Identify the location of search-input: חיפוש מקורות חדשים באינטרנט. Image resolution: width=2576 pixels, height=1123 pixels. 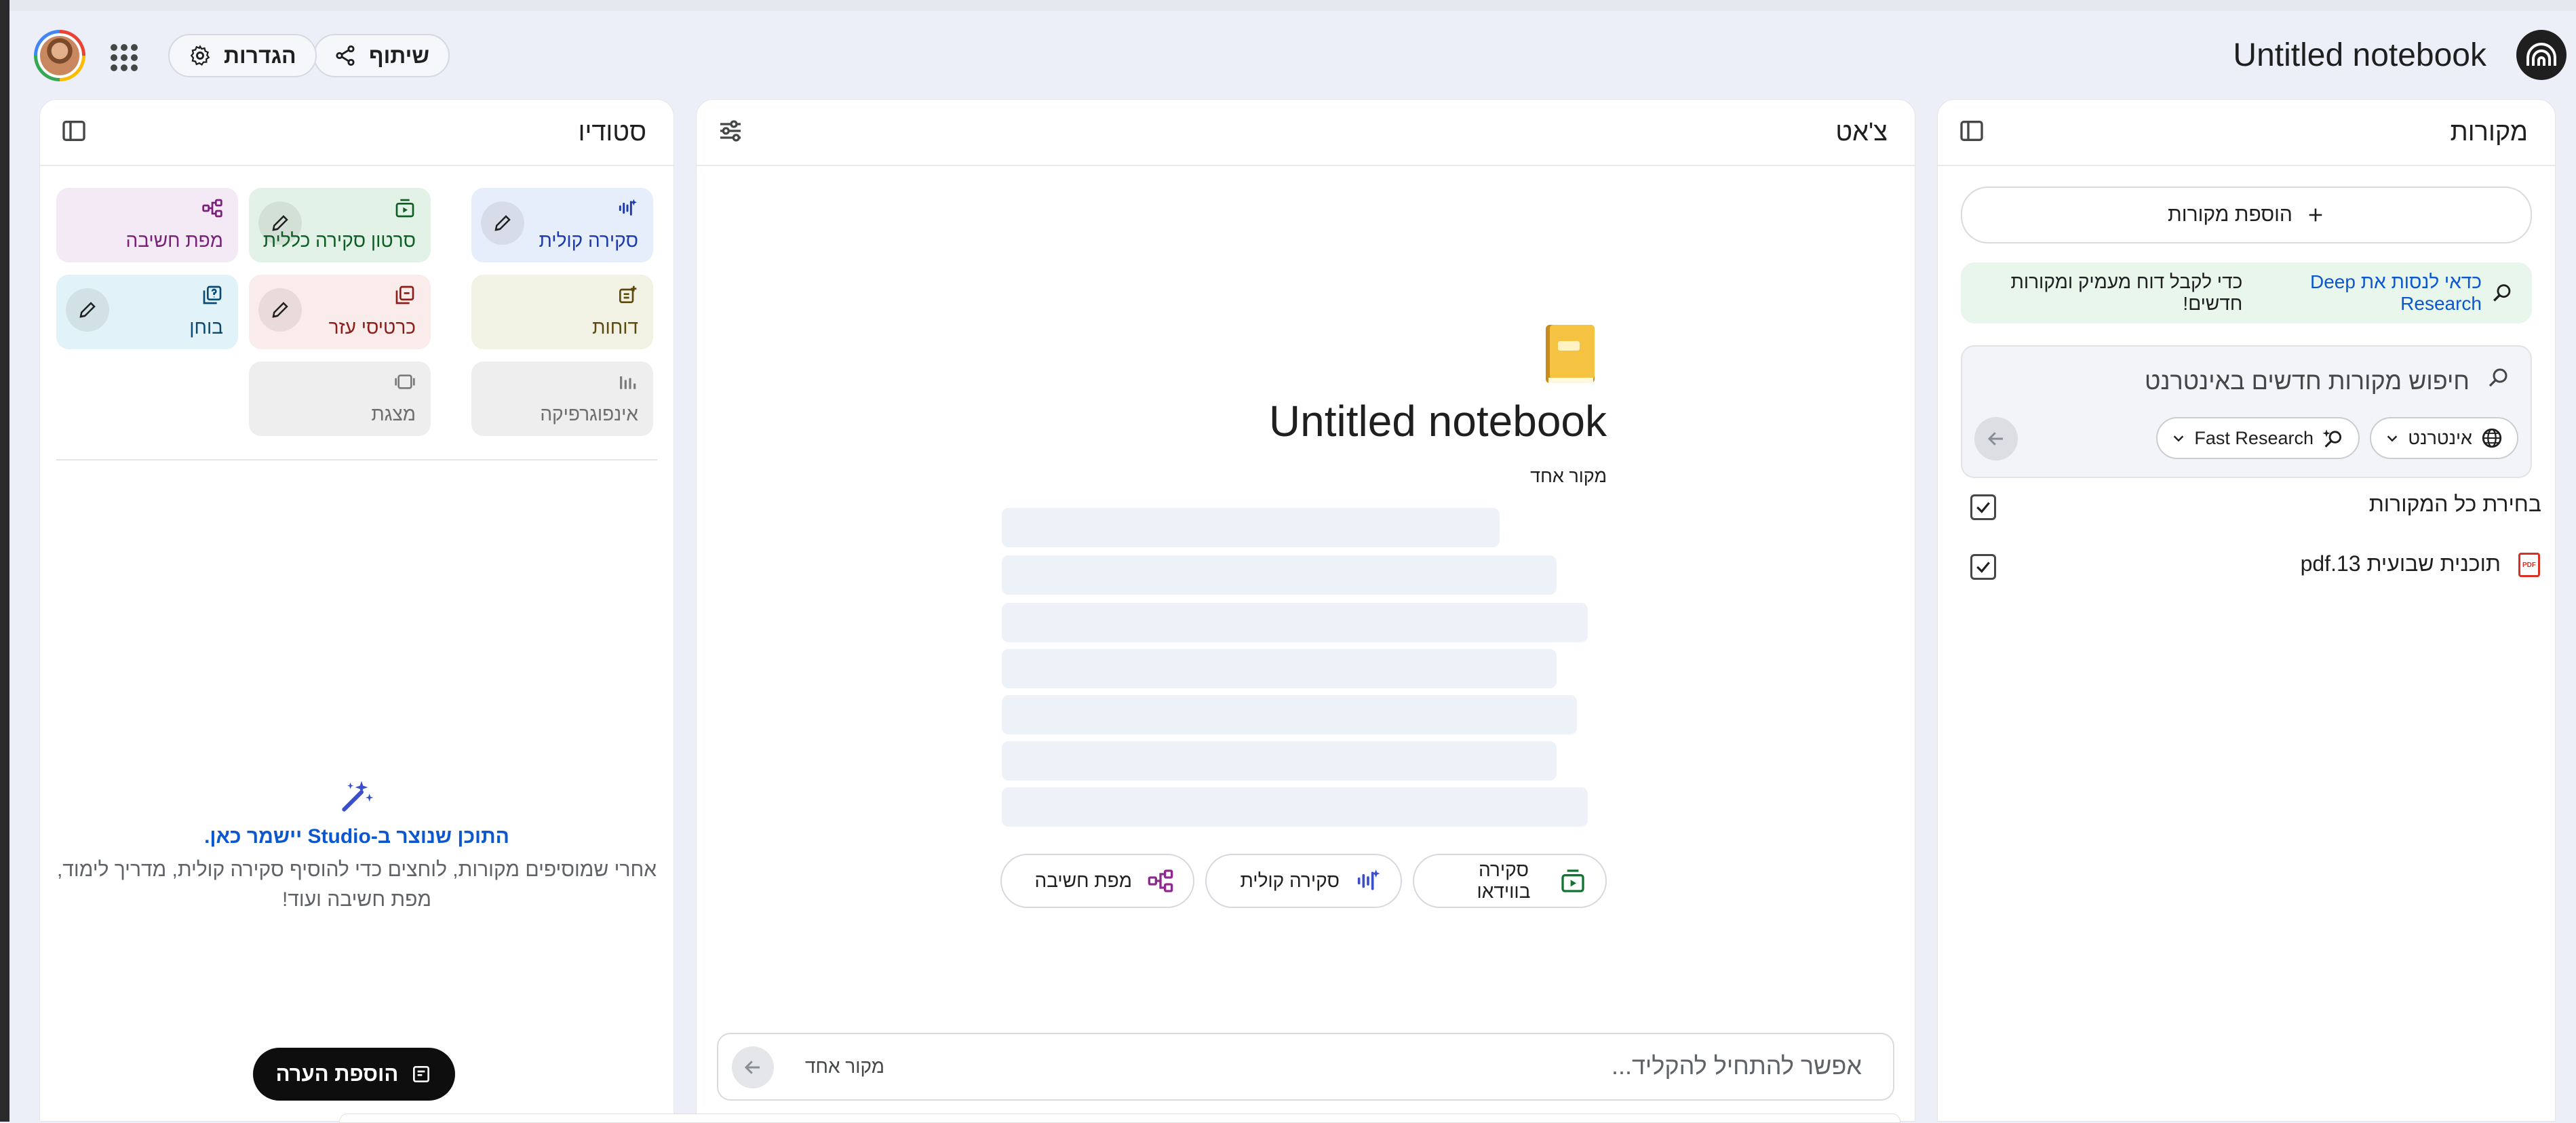
(2307, 381).